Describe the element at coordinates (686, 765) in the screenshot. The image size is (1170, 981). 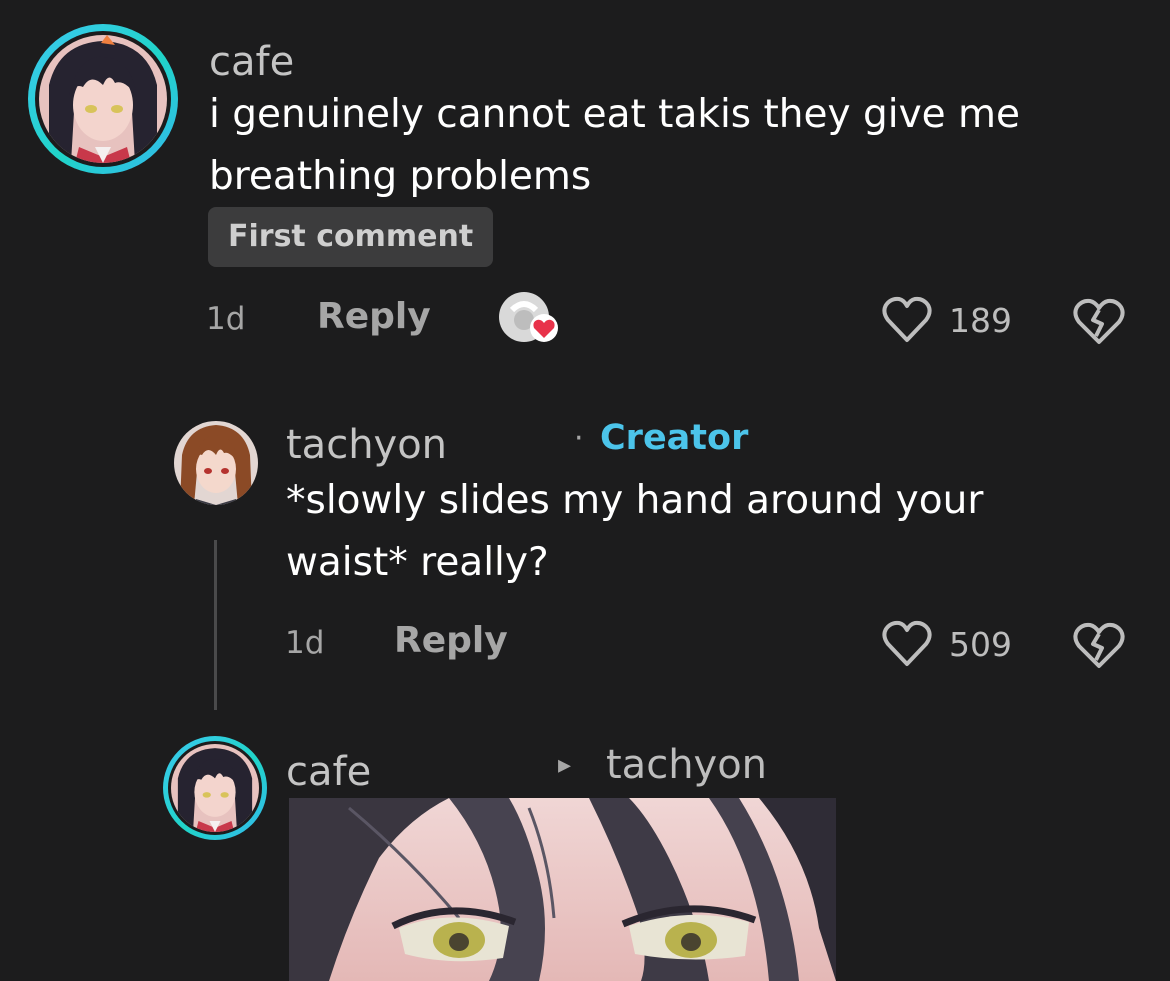
I see `reply-to-username: tachyon` at that location.